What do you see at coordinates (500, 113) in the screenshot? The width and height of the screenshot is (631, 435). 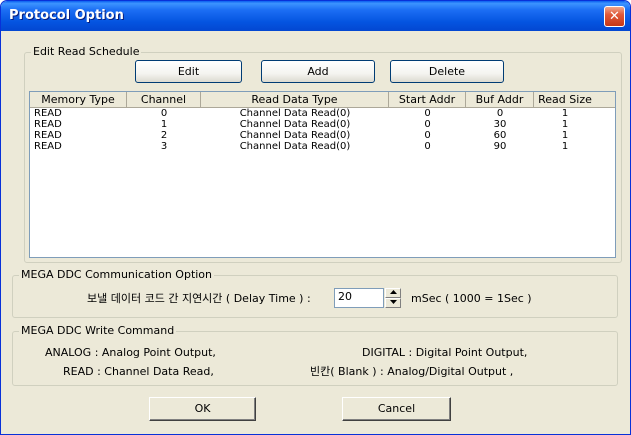 I see `cell-buf-addr: 0` at bounding box center [500, 113].